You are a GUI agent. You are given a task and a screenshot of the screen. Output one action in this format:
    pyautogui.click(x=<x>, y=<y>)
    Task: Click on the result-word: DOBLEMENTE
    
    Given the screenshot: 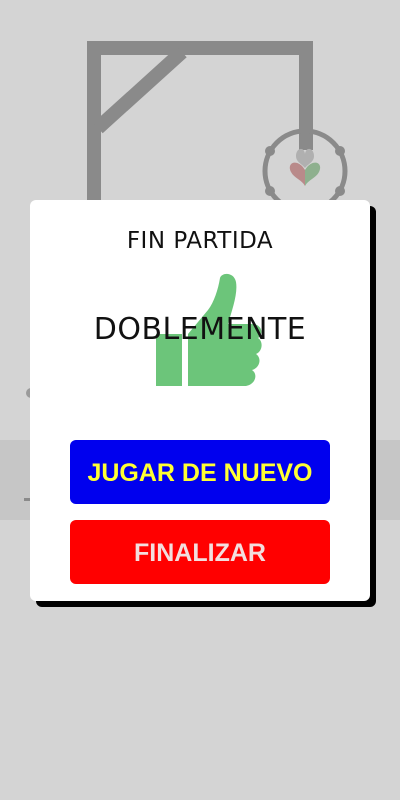 What is the action you would take?
    pyautogui.click(x=200, y=329)
    